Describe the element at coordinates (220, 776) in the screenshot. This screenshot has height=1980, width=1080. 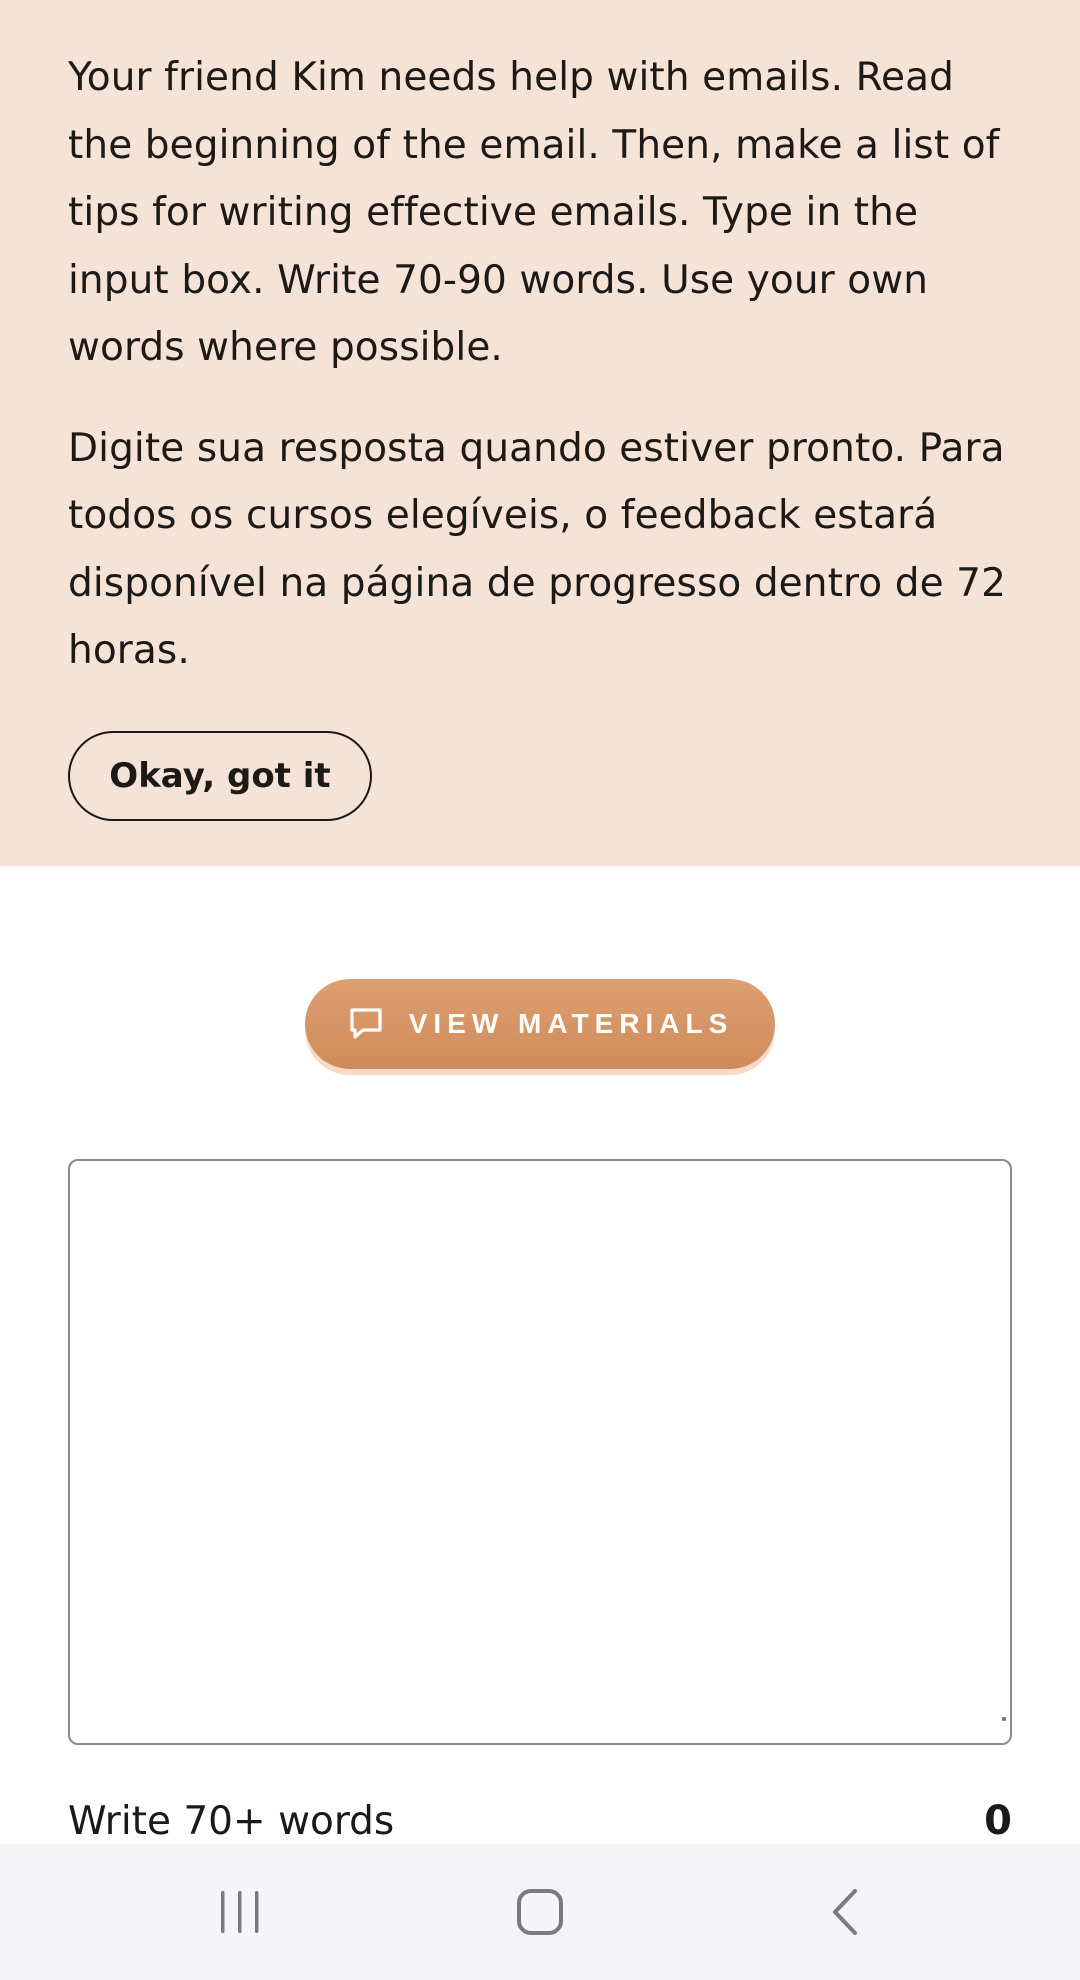
I see `okay-got-it-button: Okay, got it` at that location.